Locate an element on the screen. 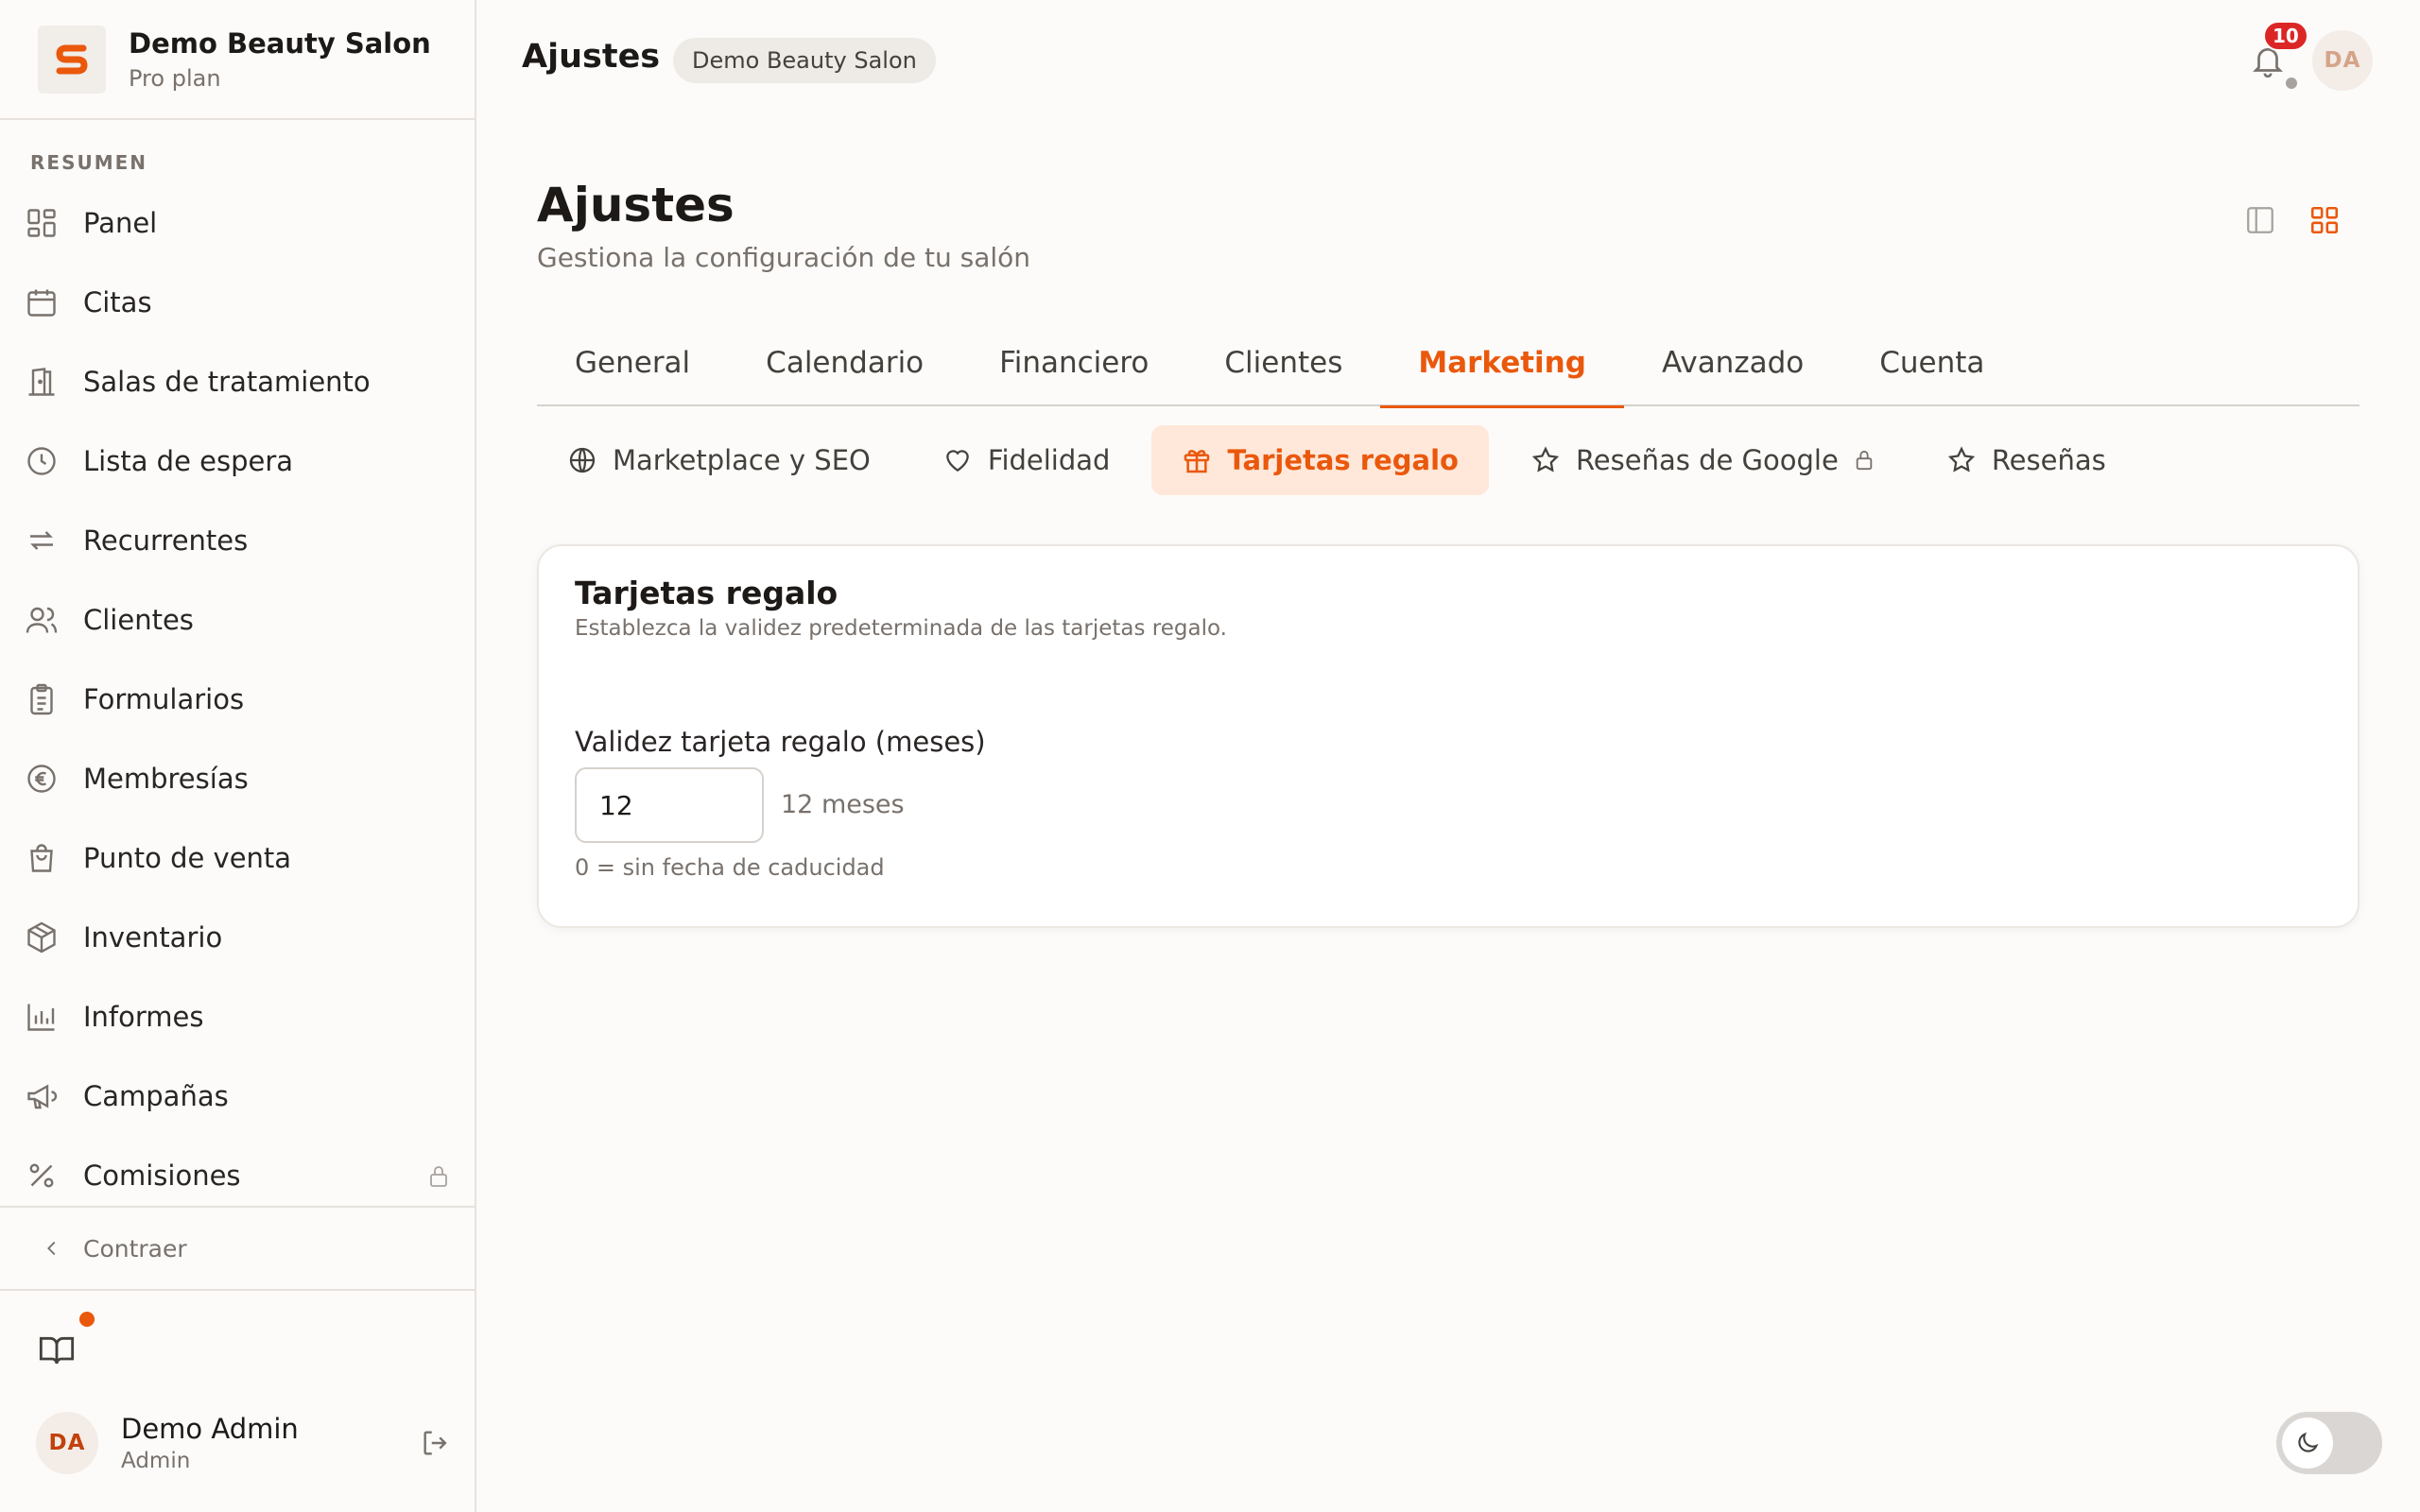 Image resolution: width=2420 pixels, height=1512 pixels. user-role: Admin is located at coordinates (156, 1461).